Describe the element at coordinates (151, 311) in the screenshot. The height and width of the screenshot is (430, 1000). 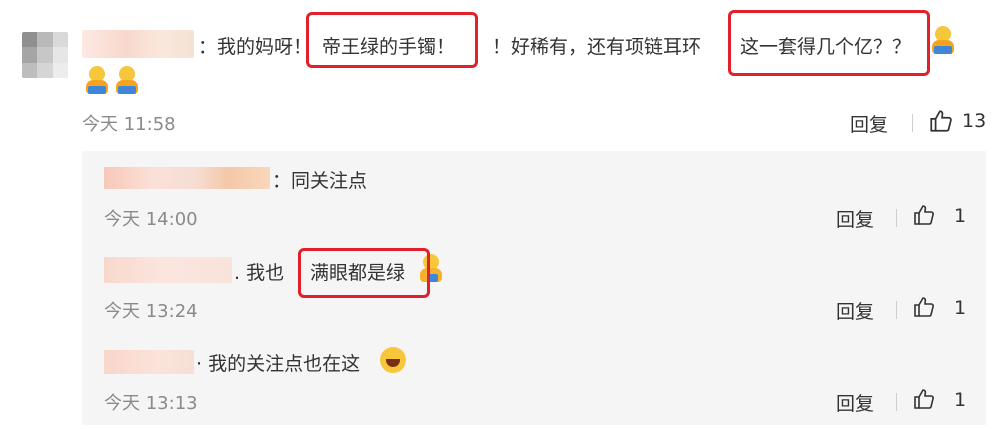
I see `reply-timestamp: 今天 13:24` at that location.